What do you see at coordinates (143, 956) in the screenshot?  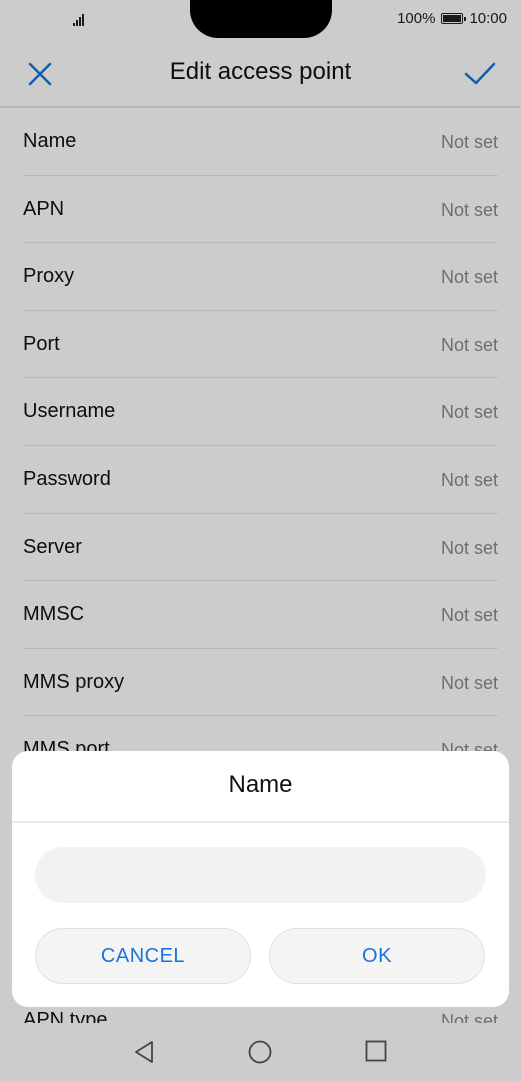 I see `cancel-button: CANCEL` at bounding box center [143, 956].